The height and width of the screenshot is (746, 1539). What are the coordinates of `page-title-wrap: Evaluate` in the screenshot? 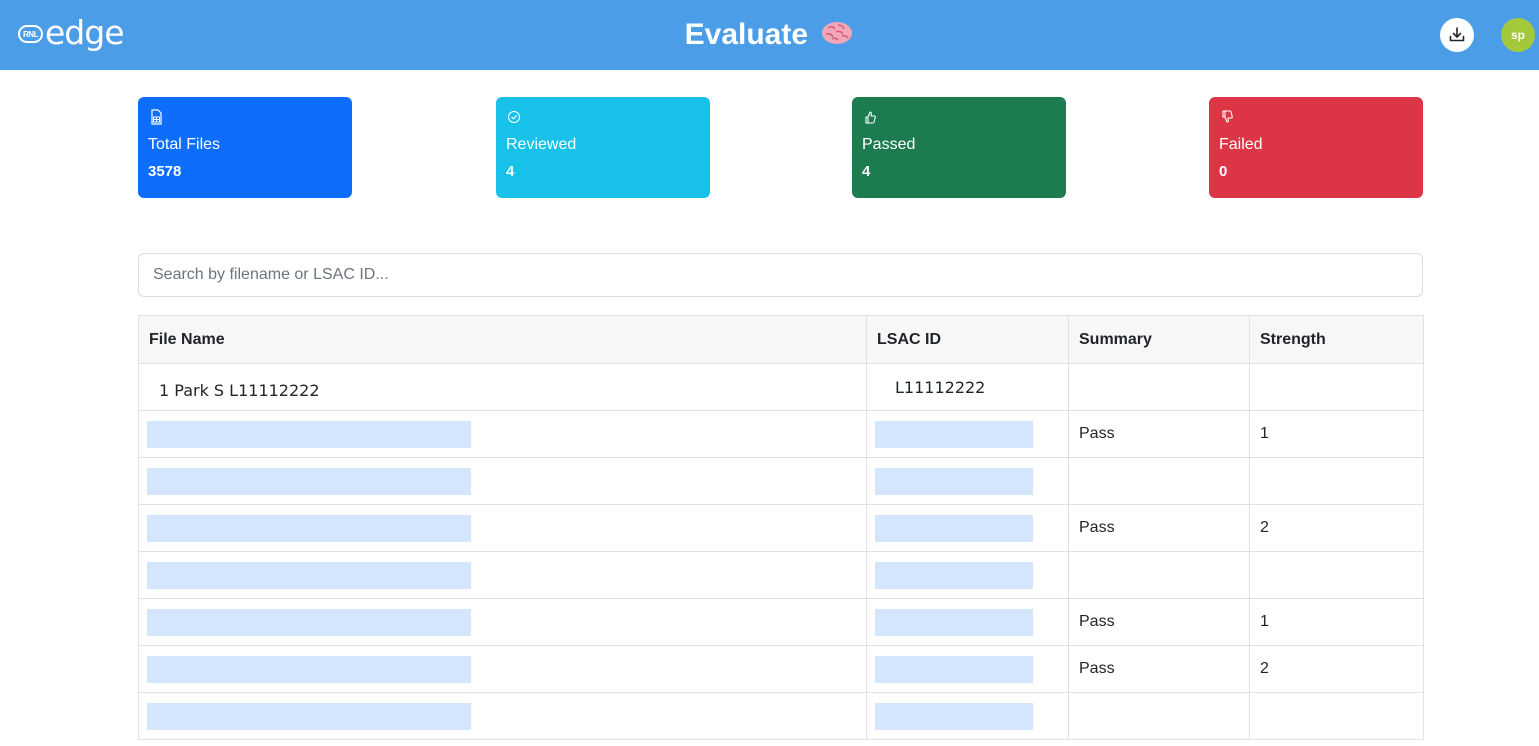 It's located at (769, 35).